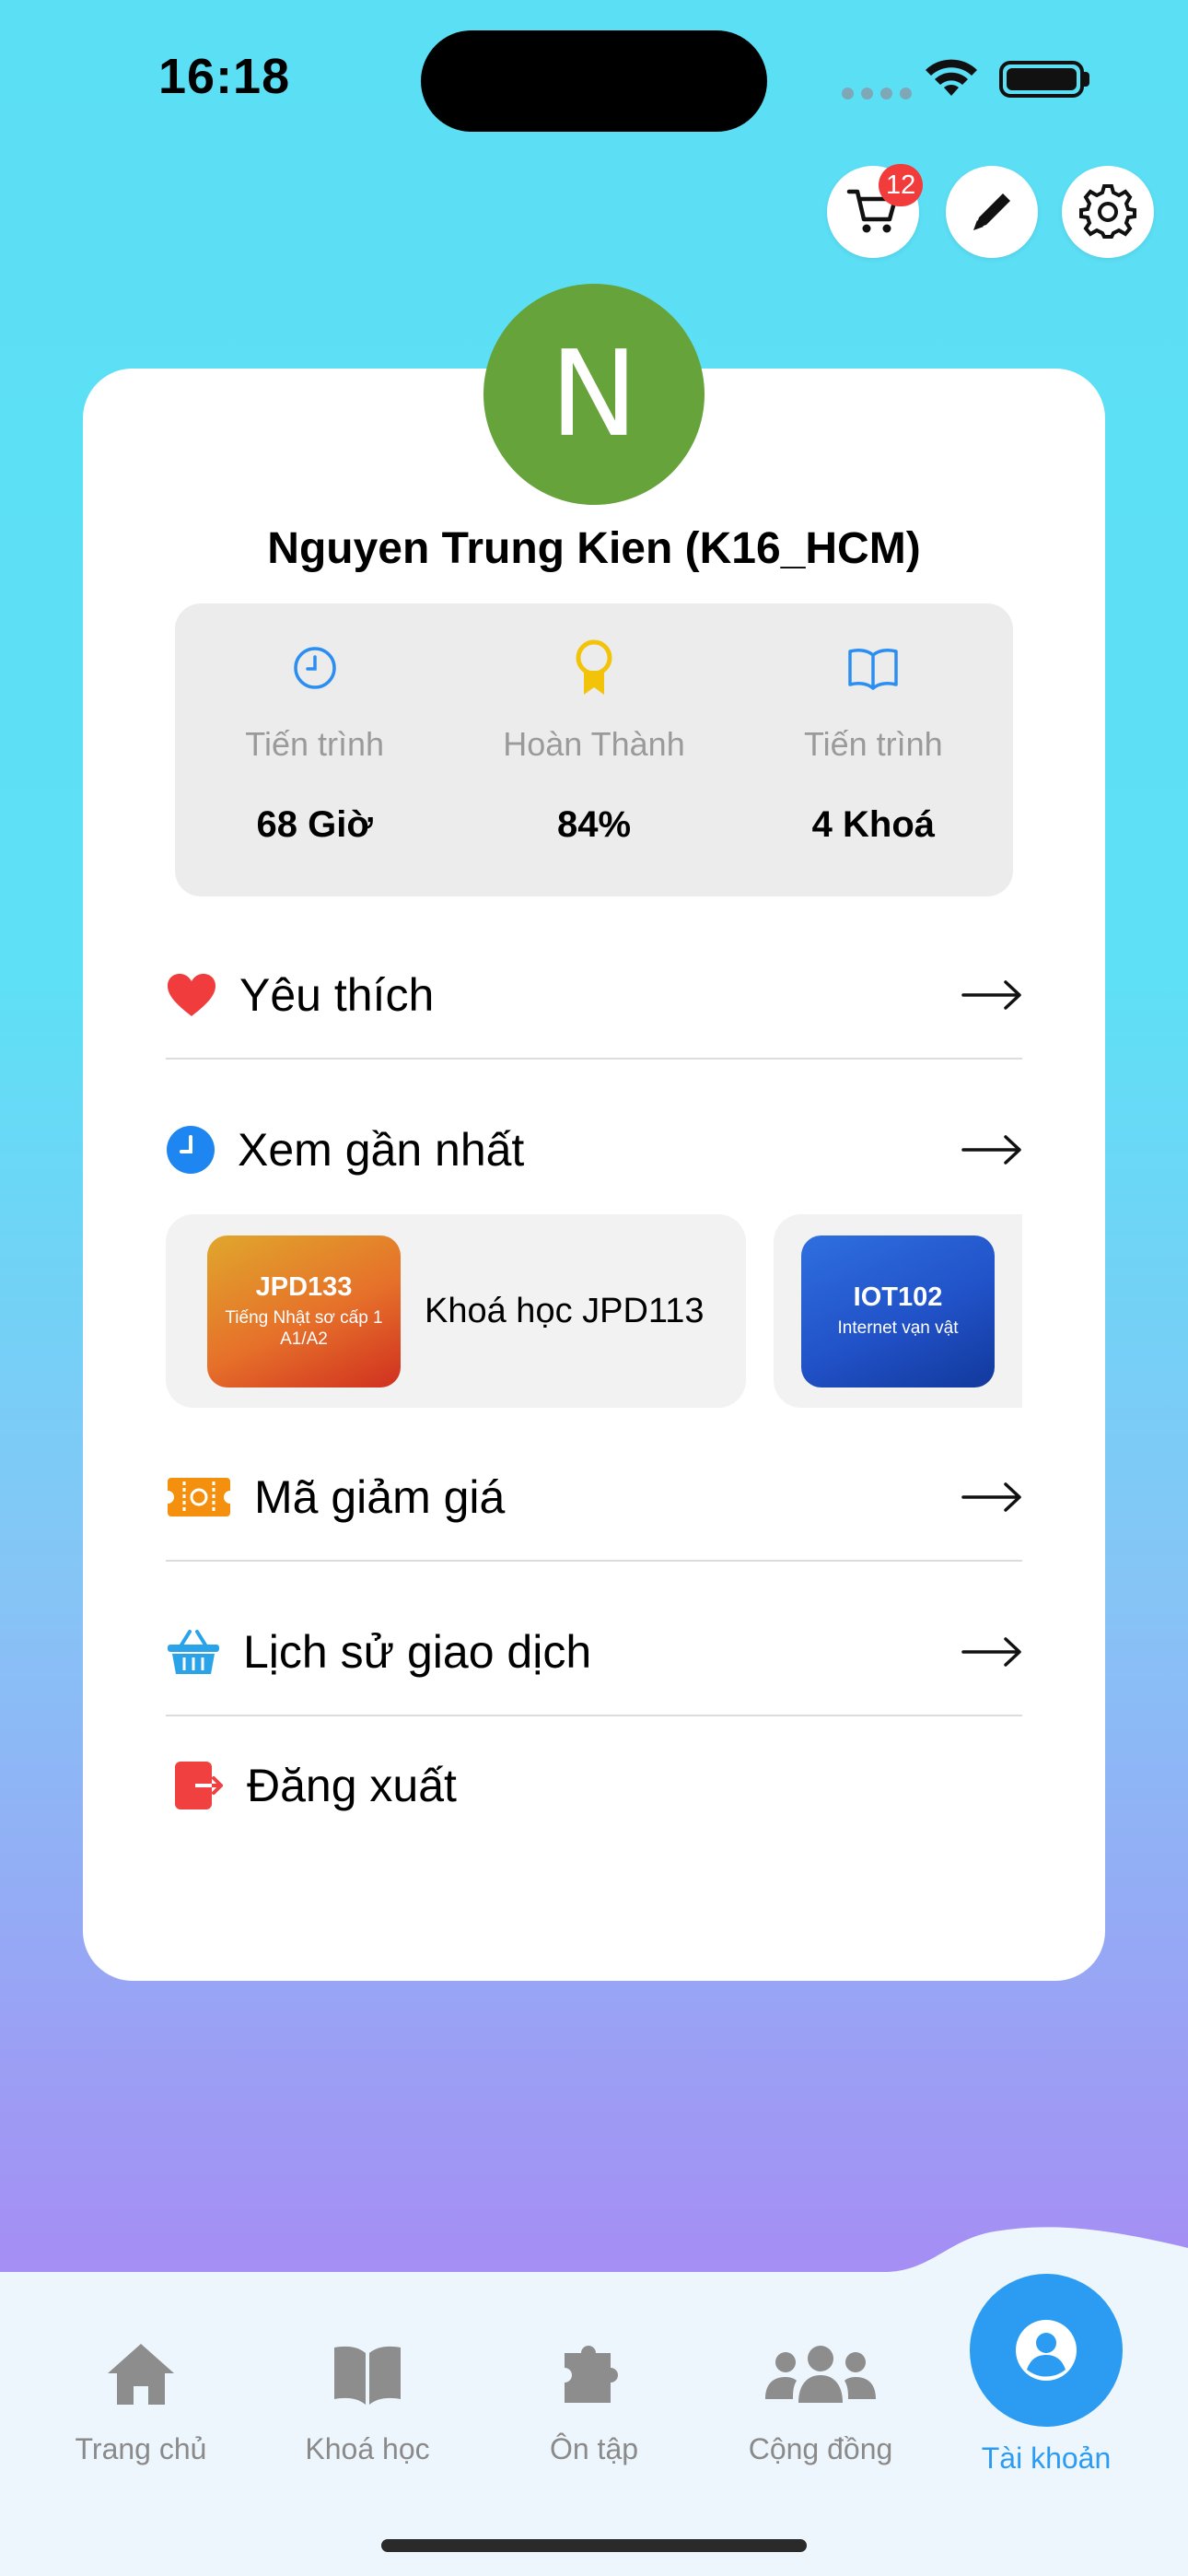 Image resolution: width=1188 pixels, height=2576 pixels. Describe the element at coordinates (594, 2448) in the screenshot. I see `nav-review-label: Ôn tập` at that location.